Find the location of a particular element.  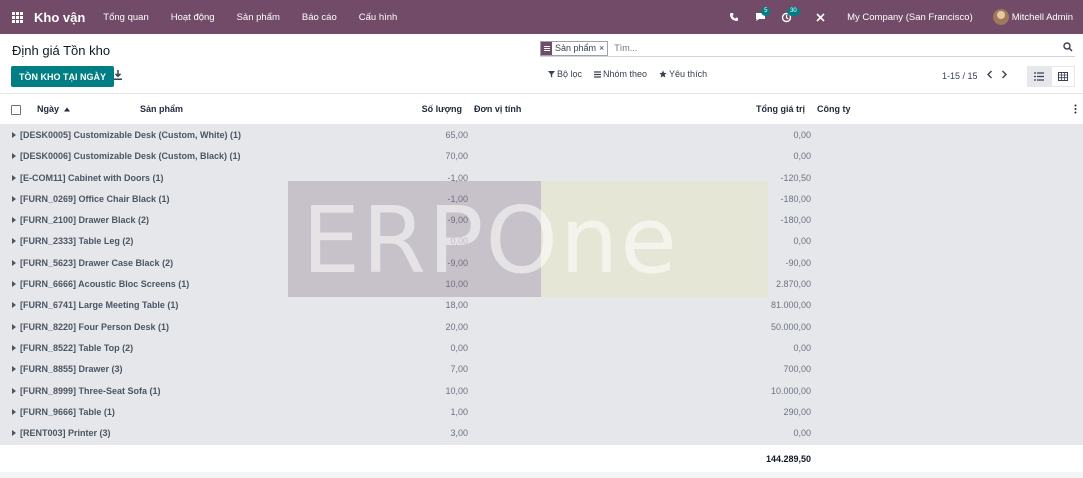

pivot-view-button is located at coordinates (1063, 76).